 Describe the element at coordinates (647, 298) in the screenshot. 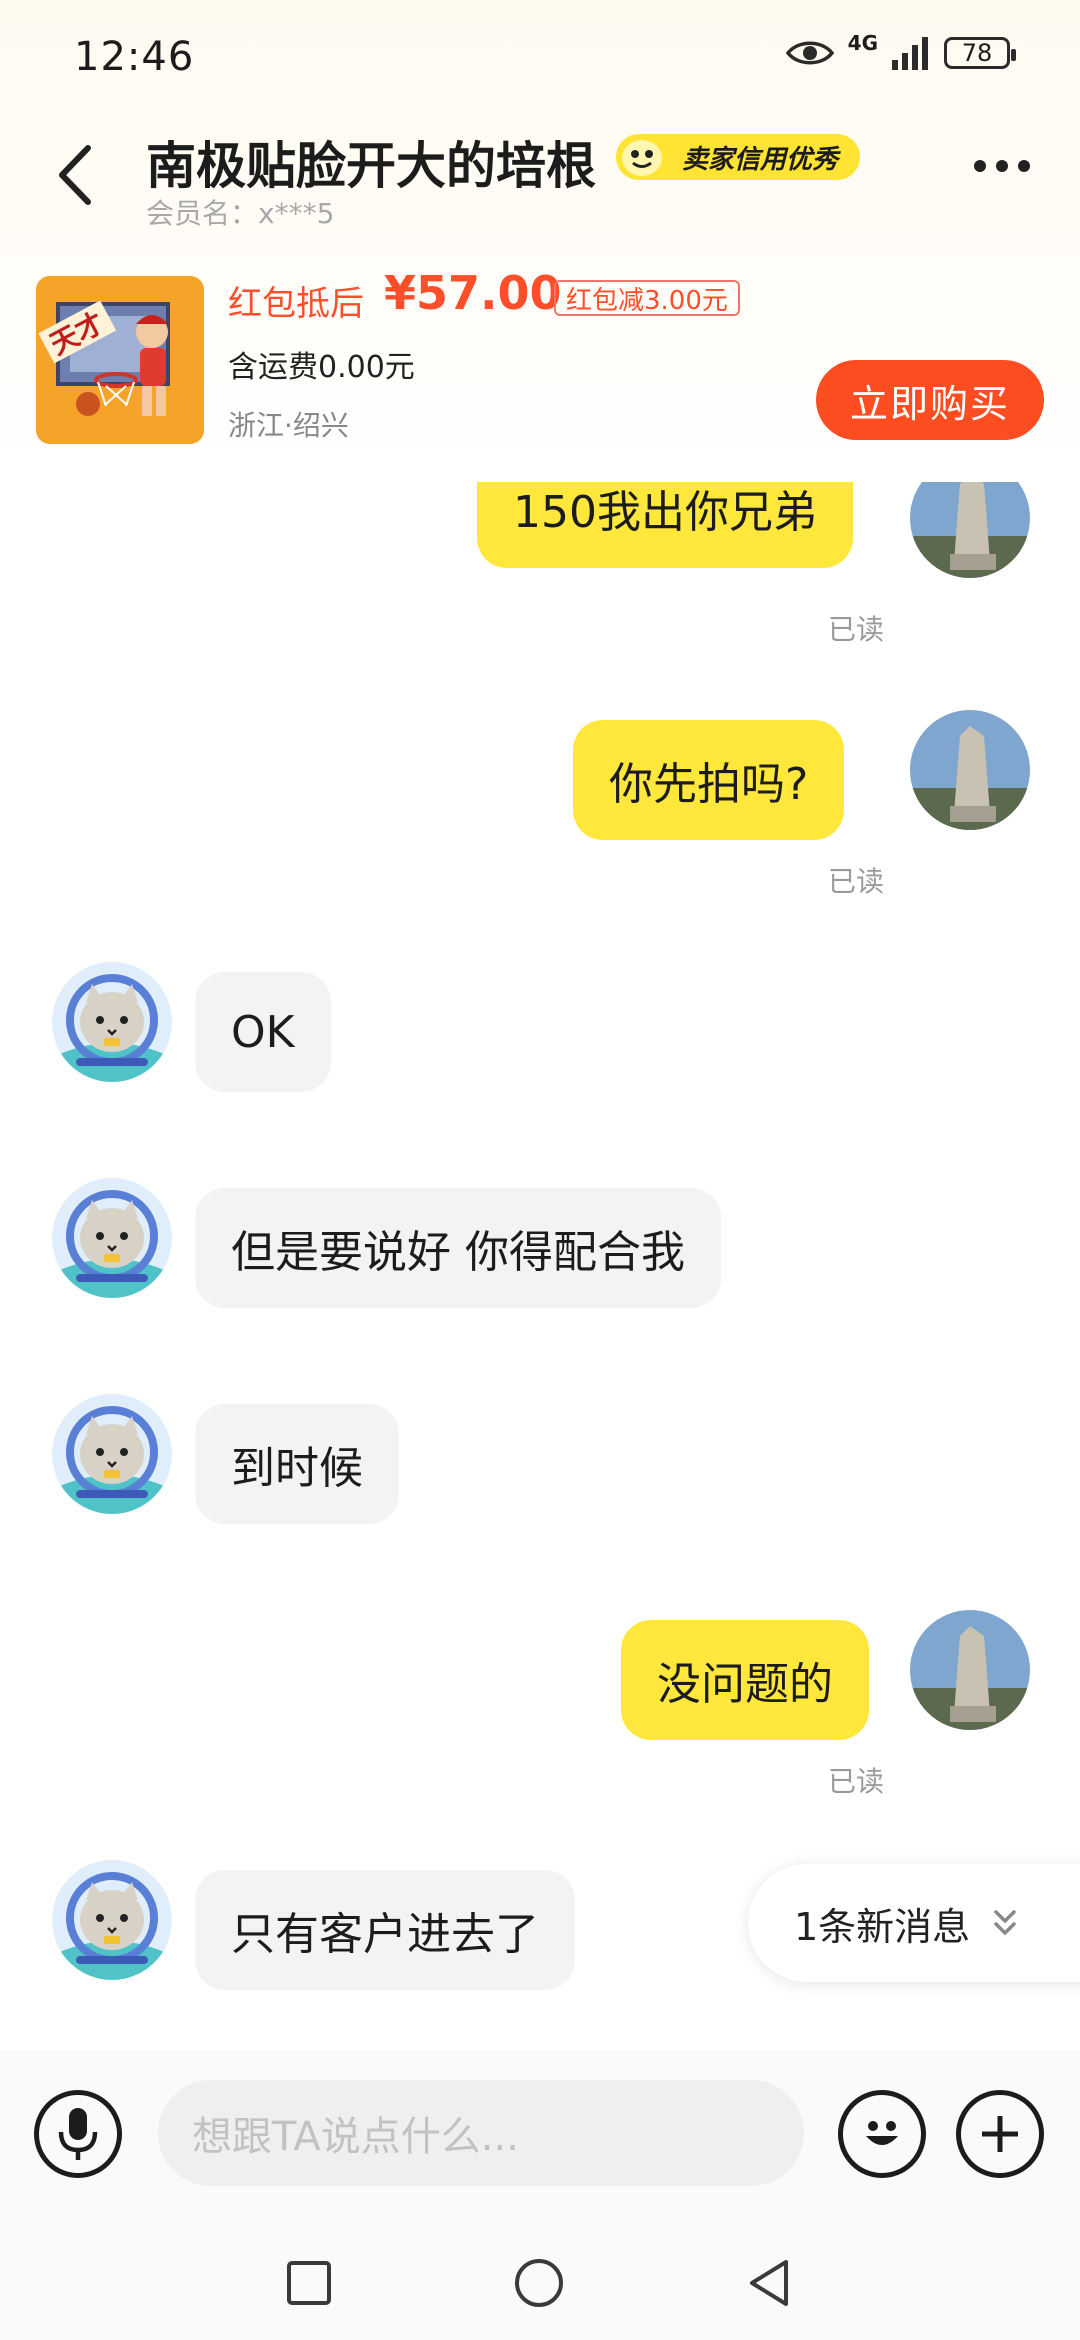

I see `coupon-badge: 红包减3.00元` at that location.